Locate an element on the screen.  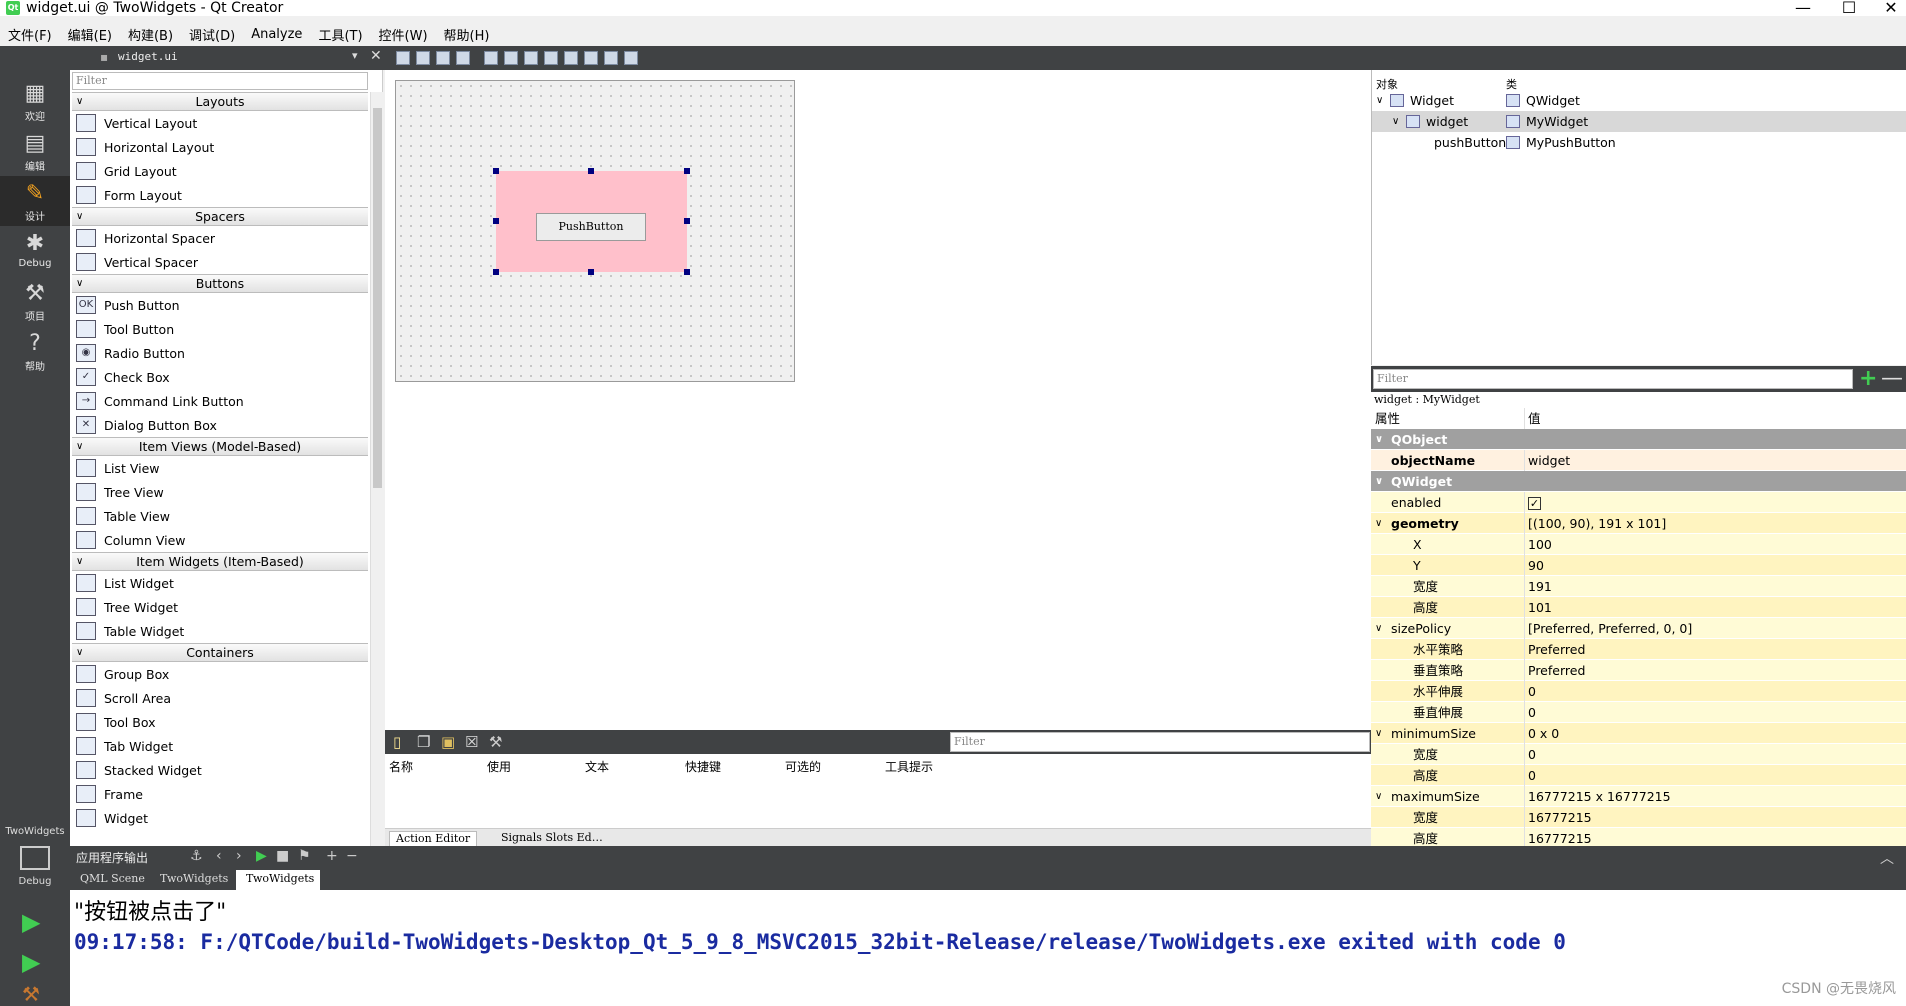
scrollbar-thumb is located at coordinates (377, 298).